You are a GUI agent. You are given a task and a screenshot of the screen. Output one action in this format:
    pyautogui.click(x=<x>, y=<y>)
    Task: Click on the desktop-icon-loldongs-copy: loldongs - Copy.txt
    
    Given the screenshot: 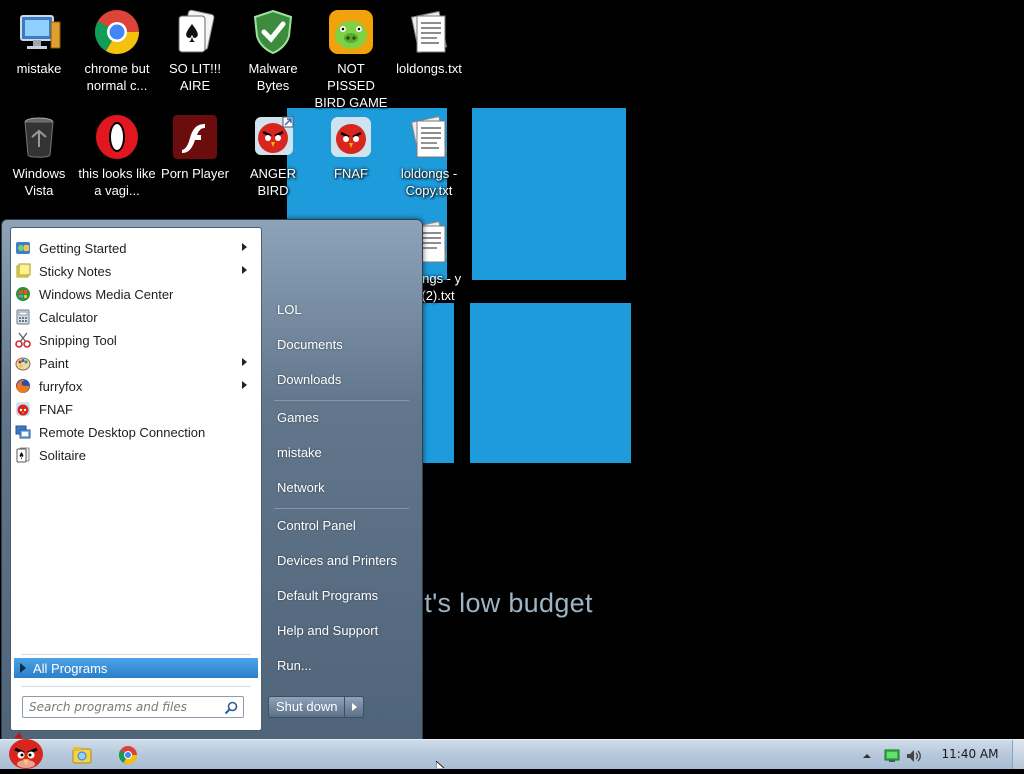 What is the action you would take?
    pyautogui.click(x=429, y=156)
    